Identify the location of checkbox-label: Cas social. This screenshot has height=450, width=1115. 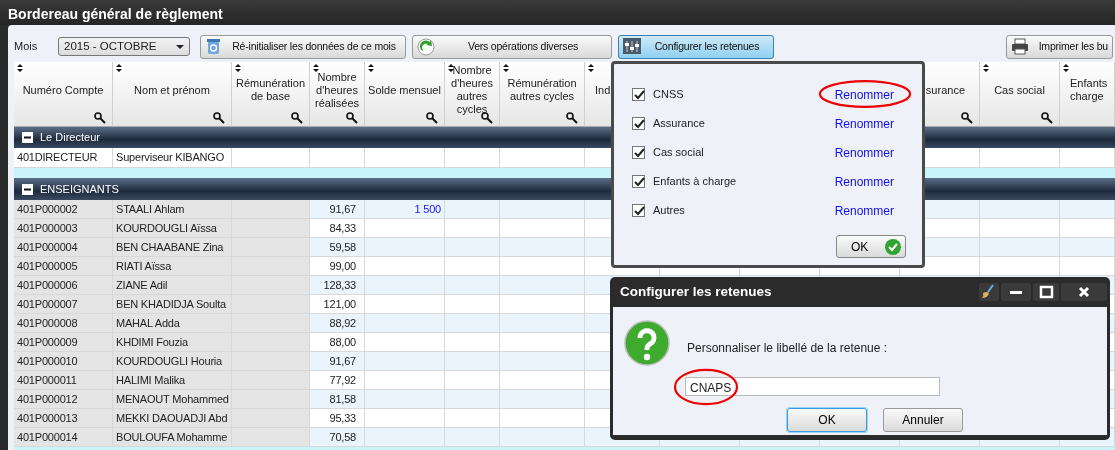
(678, 153).